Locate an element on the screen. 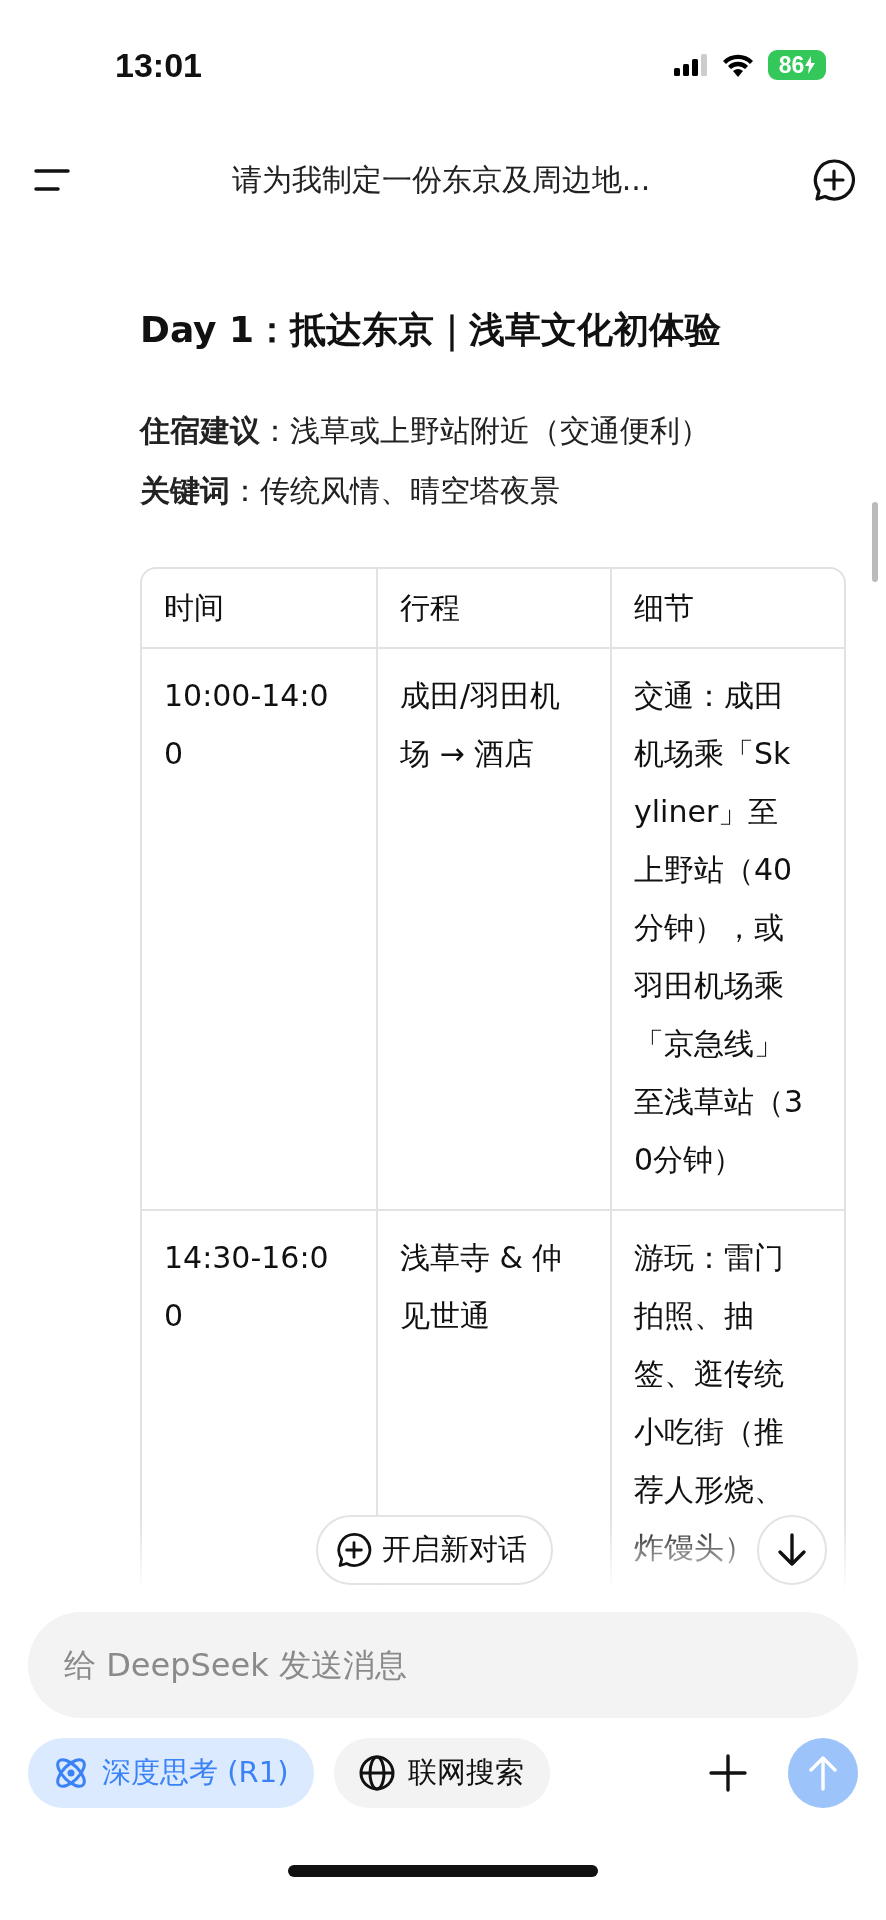 This screenshot has height=1920, width=886. day-heading: Day 1：抵达东京｜浅草文化初体验 is located at coordinates (431, 331).